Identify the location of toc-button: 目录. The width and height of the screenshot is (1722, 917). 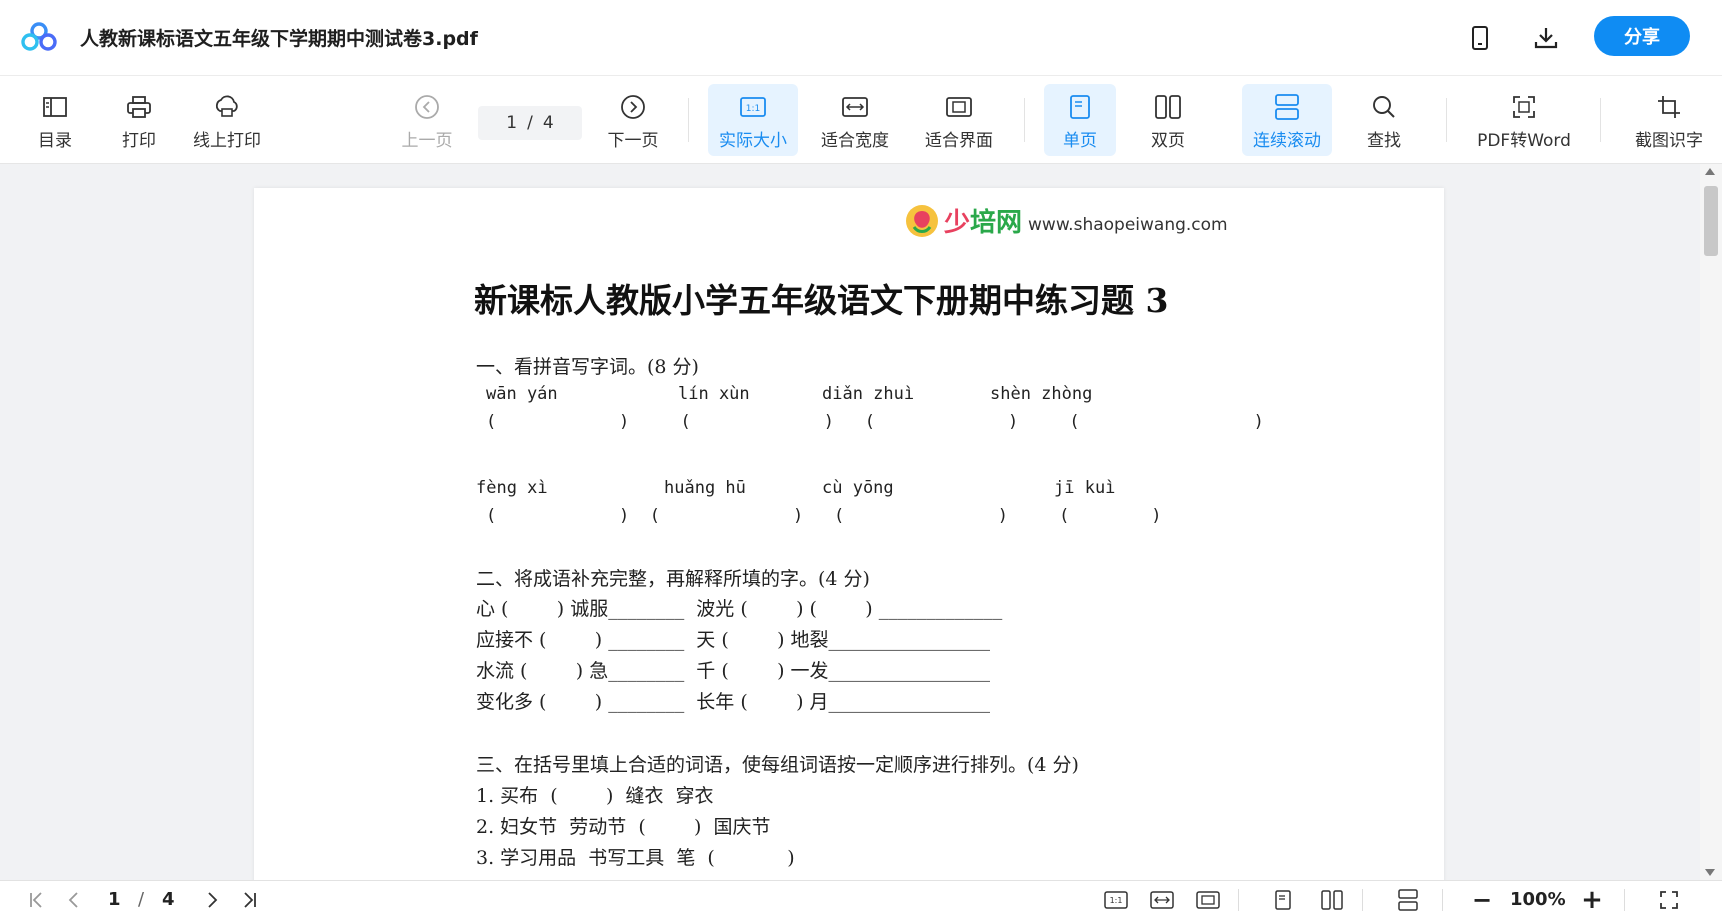
(55, 120).